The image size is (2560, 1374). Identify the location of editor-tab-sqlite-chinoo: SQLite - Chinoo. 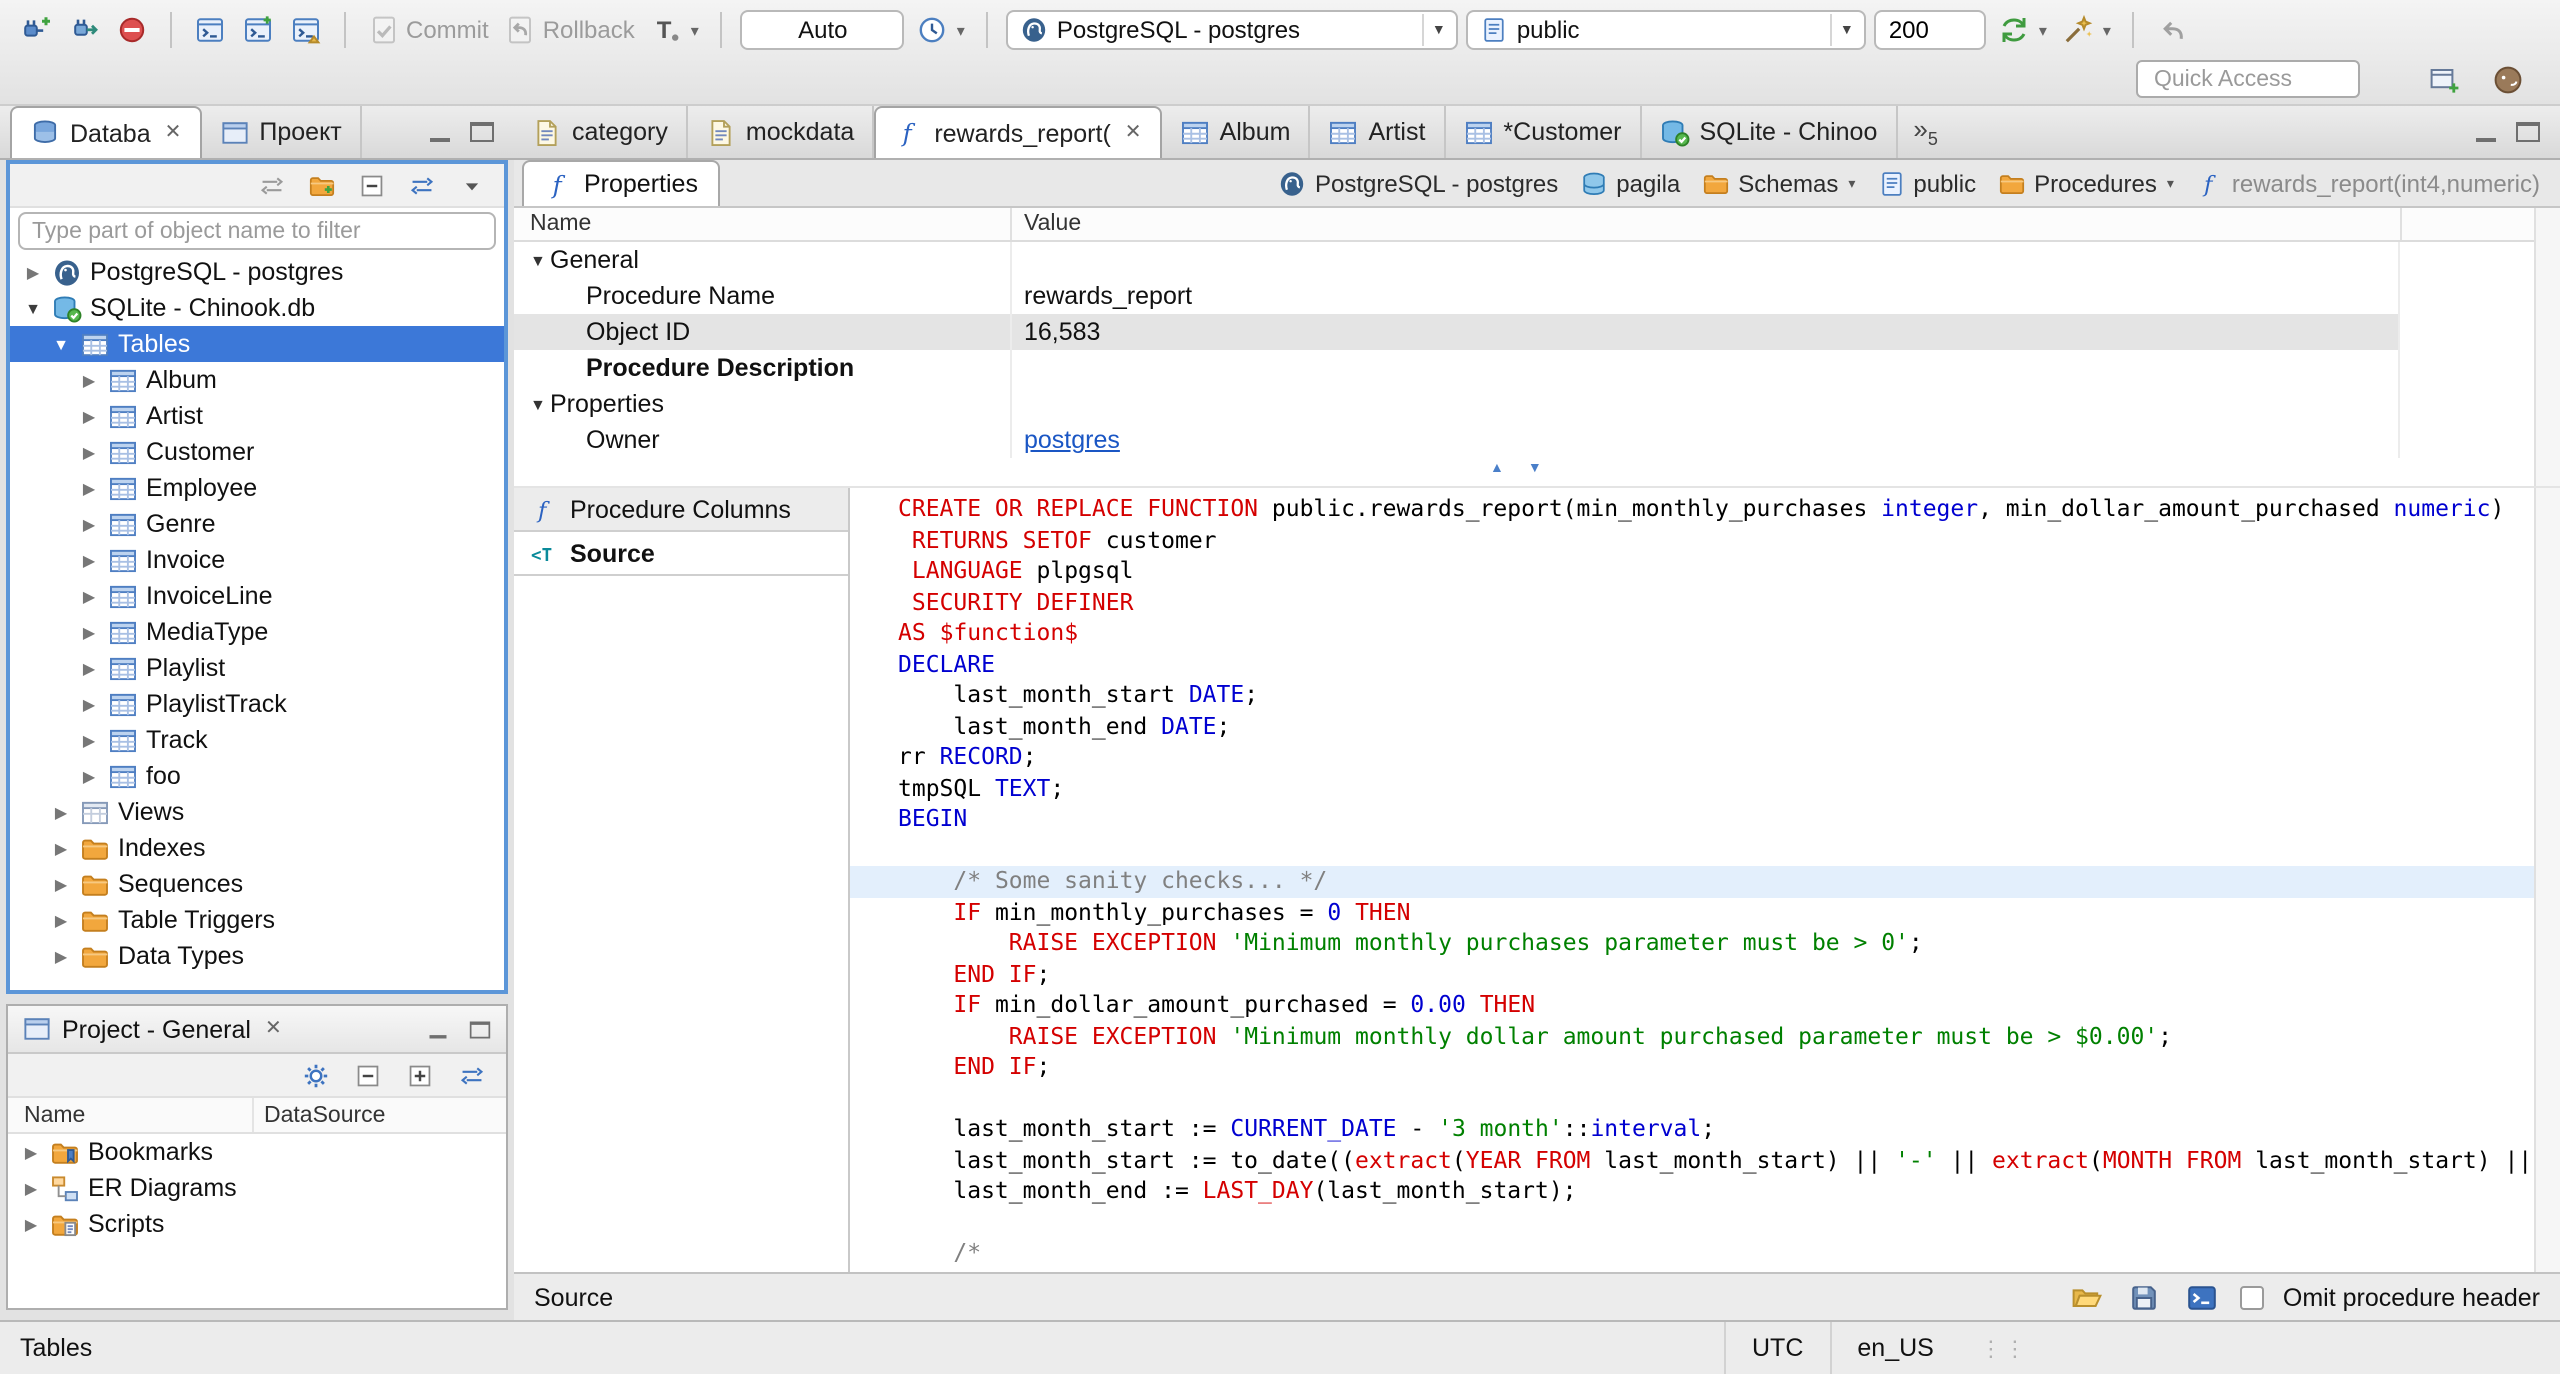
(1770, 132).